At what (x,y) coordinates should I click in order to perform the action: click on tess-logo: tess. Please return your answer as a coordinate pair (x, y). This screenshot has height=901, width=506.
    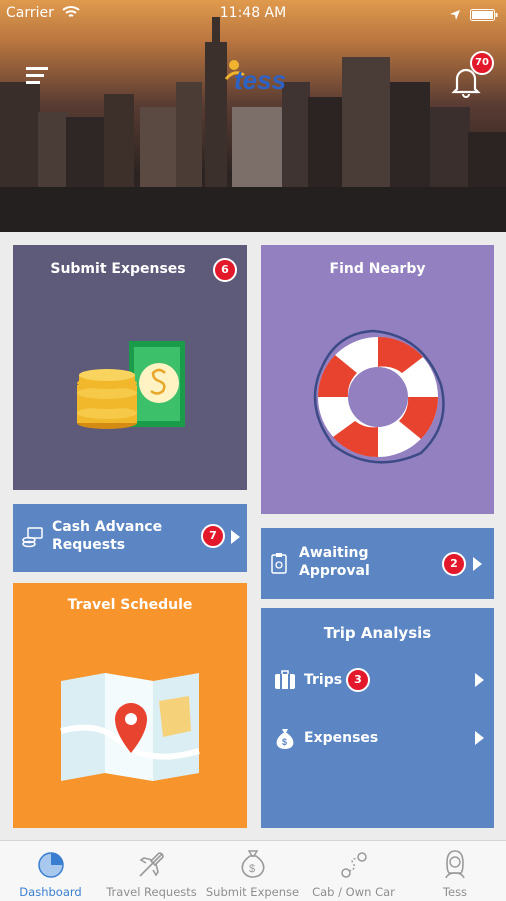
    Looking at the image, I should click on (257, 76).